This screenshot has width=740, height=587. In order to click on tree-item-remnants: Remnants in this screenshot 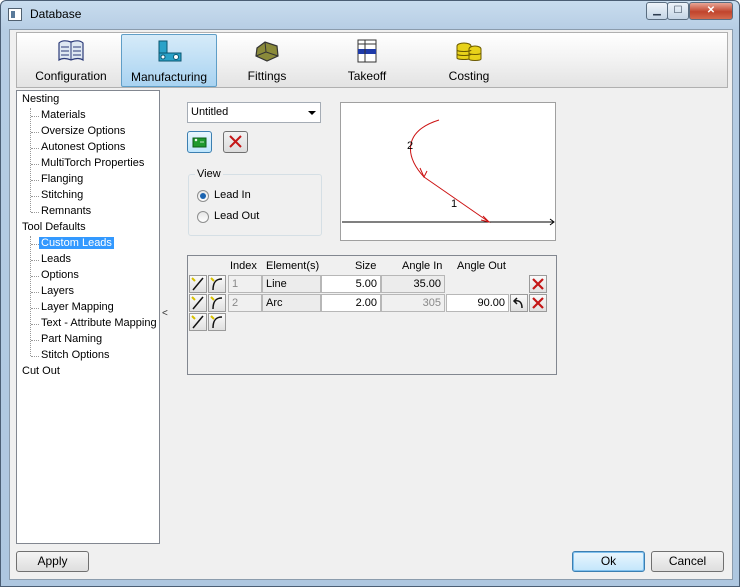, I will do `click(66, 211)`.